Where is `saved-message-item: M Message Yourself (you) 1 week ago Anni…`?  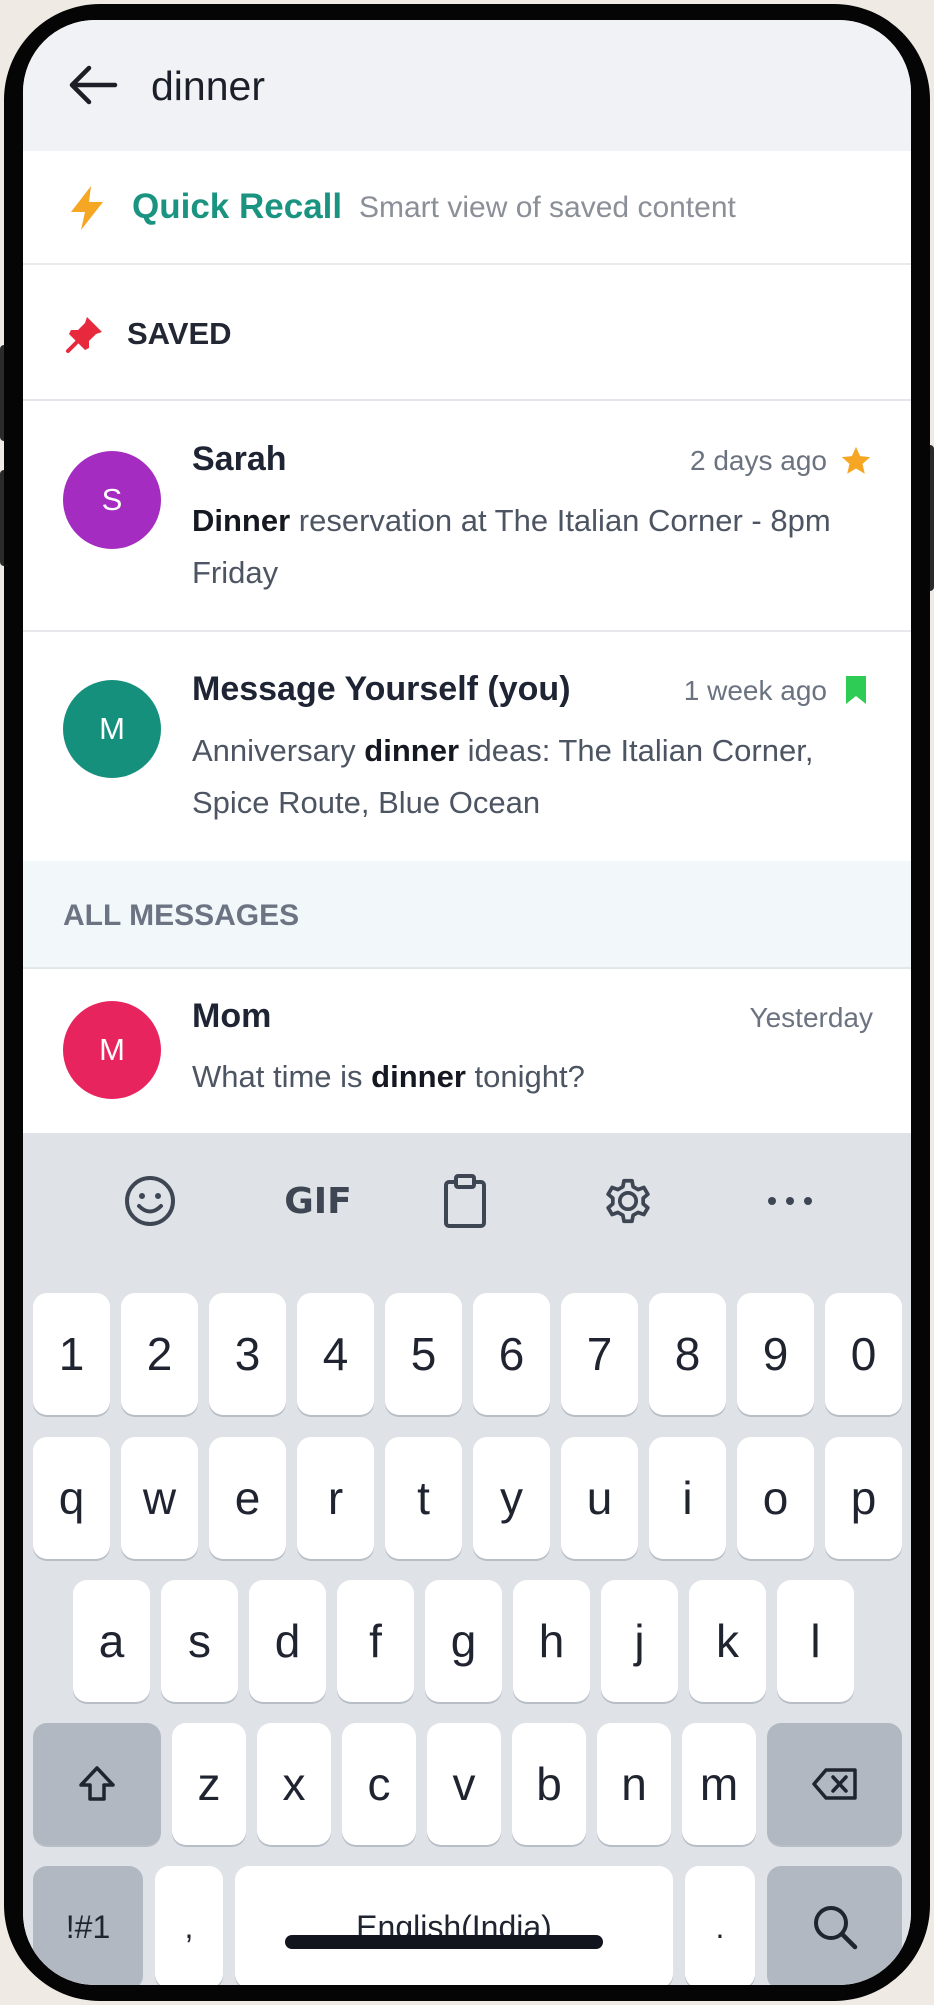
saved-message-item: M Message Yourself (you) 1 week ago Anni… is located at coordinates (467, 746).